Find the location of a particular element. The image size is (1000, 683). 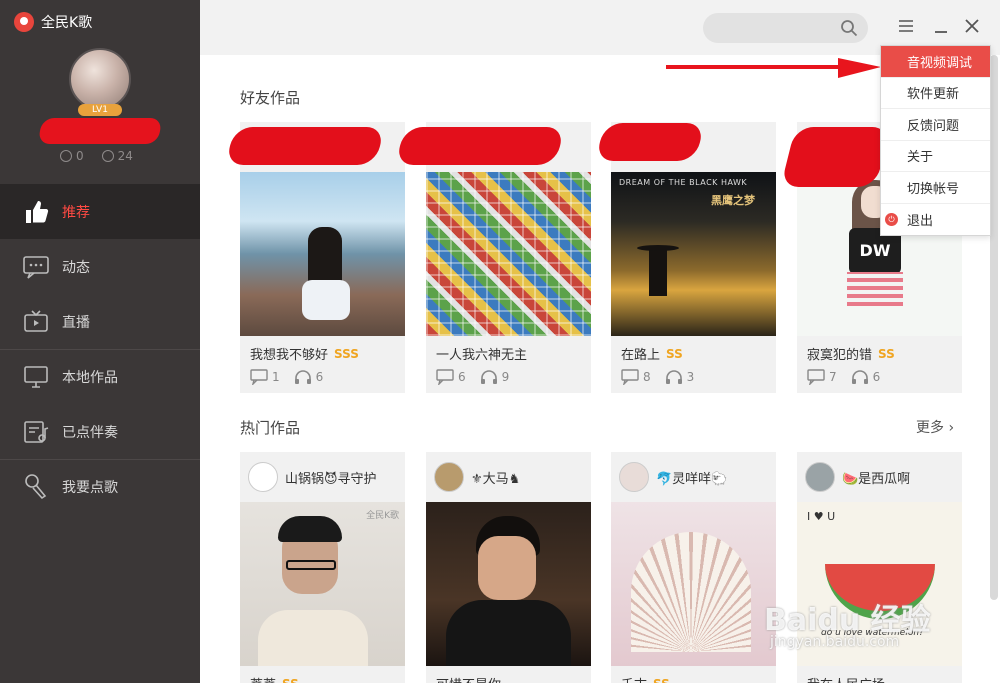

card-title: 我在人民广场 is located at coordinates (879, 674).